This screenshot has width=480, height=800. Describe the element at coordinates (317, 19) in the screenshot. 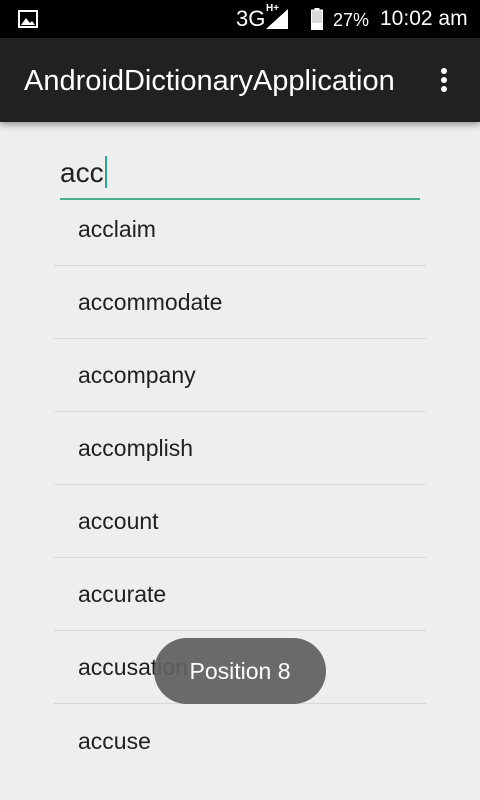

I see `battery-icon` at that location.